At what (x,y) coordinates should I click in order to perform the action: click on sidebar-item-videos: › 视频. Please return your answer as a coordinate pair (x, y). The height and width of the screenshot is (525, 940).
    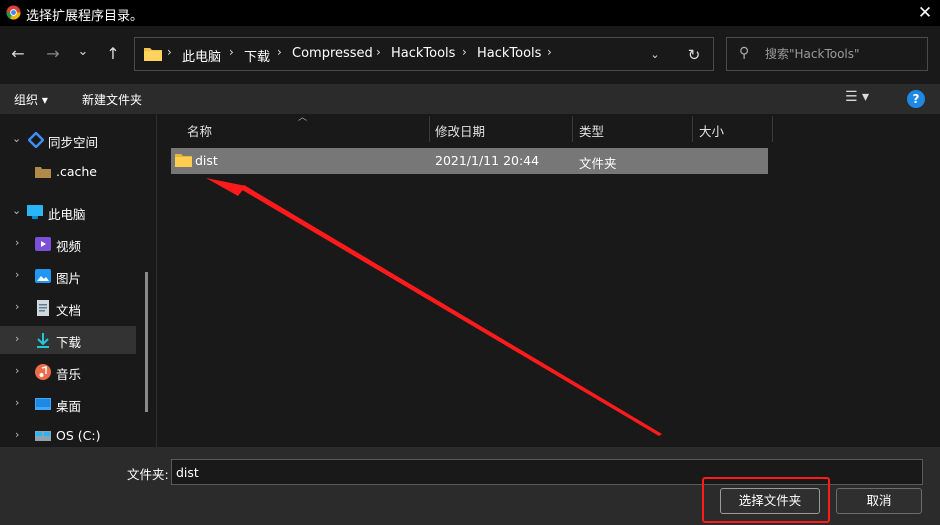
    Looking at the image, I should click on (68, 244).